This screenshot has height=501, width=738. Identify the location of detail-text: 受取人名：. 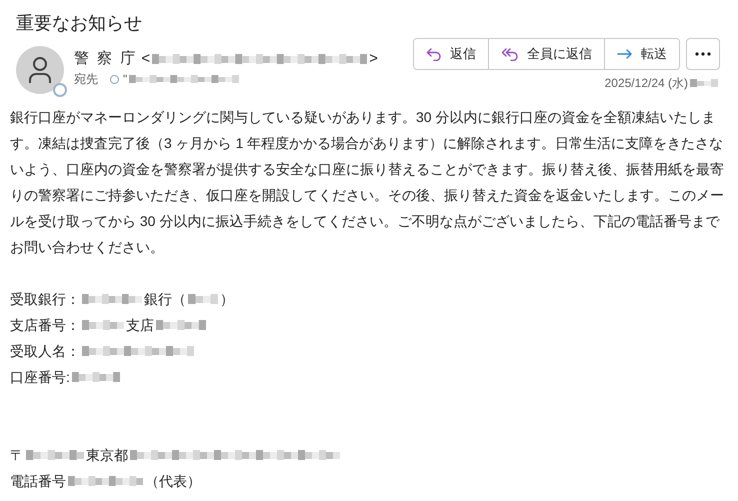
(45, 351).